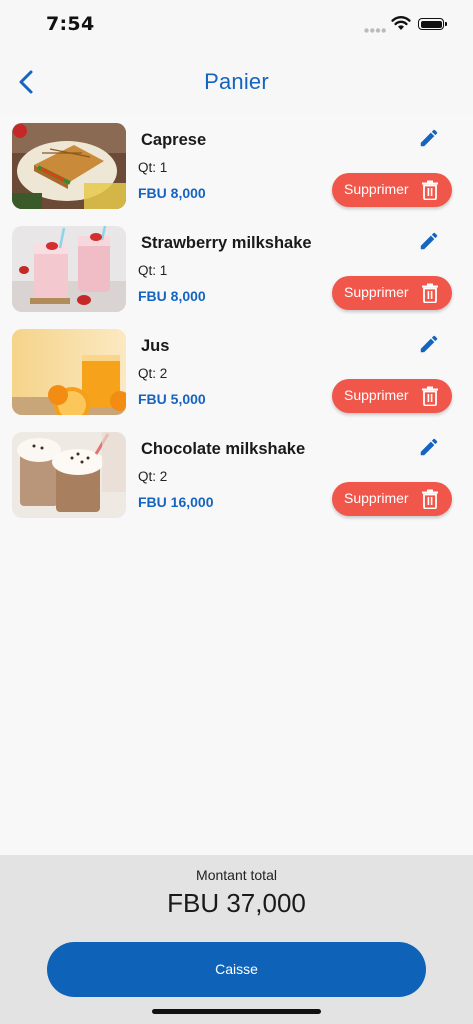 The image size is (473, 1024). I want to click on checkout-button: Caisse, so click(236, 969).